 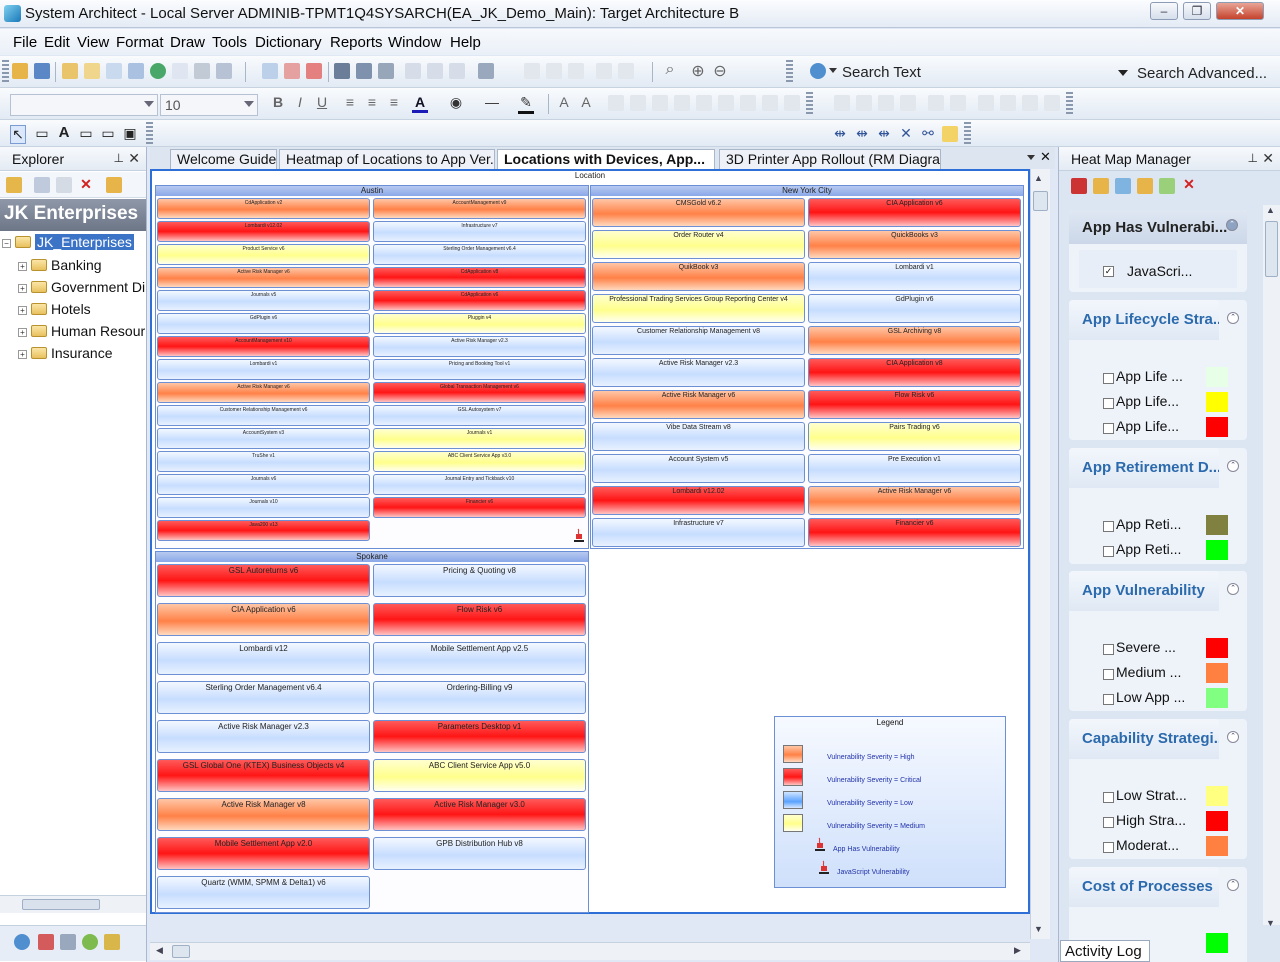 I want to click on align-base-icon, so click(x=908, y=103).